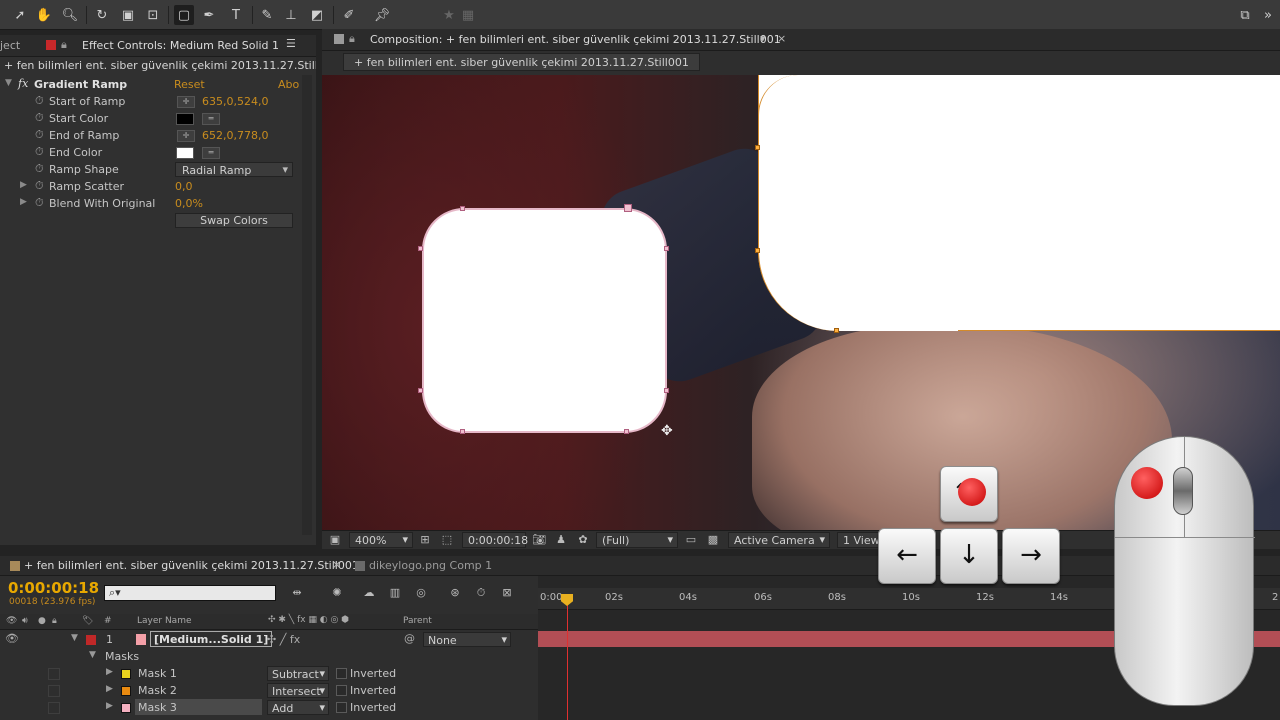  What do you see at coordinates (128, 15) in the screenshot?
I see `camera-tool-icon: ▣` at bounding box center [128, 15].